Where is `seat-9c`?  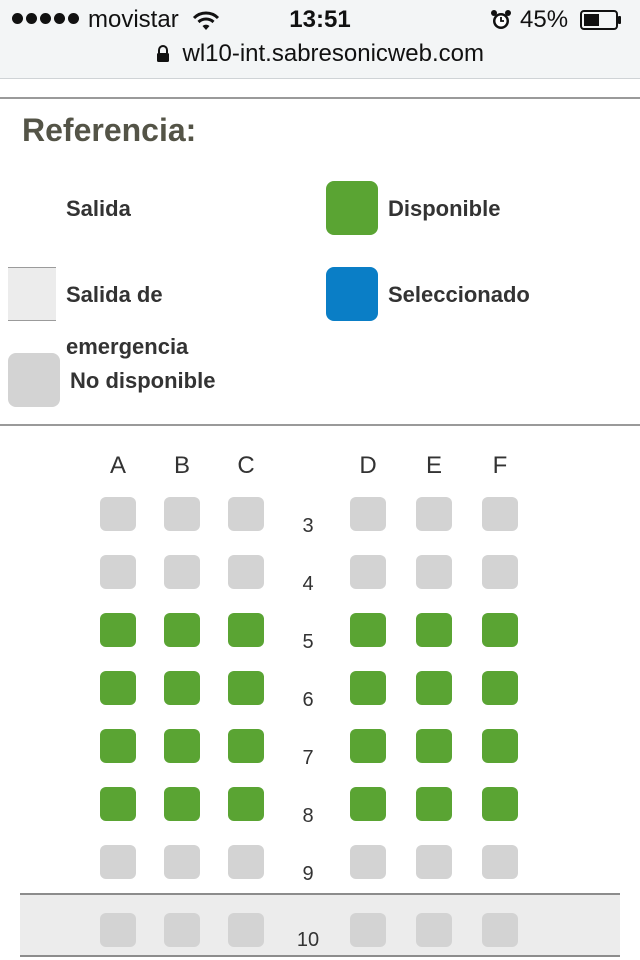 seat-9c is located at coordinates (246, 862).